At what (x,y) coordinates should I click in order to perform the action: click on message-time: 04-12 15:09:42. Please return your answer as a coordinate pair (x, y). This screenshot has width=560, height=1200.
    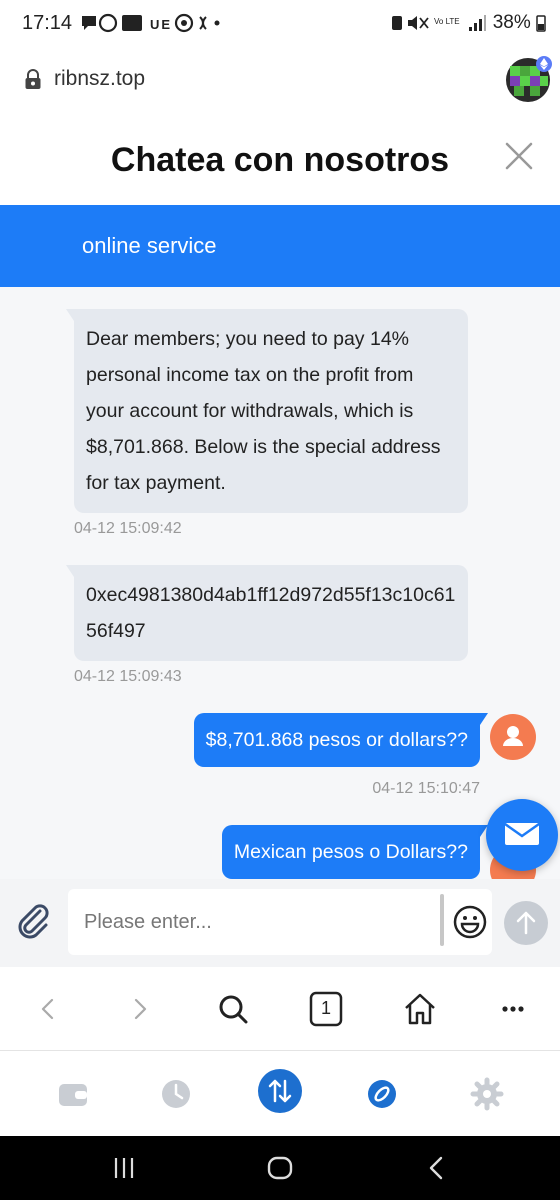
    Looking at the image, I should click on (128, 528).